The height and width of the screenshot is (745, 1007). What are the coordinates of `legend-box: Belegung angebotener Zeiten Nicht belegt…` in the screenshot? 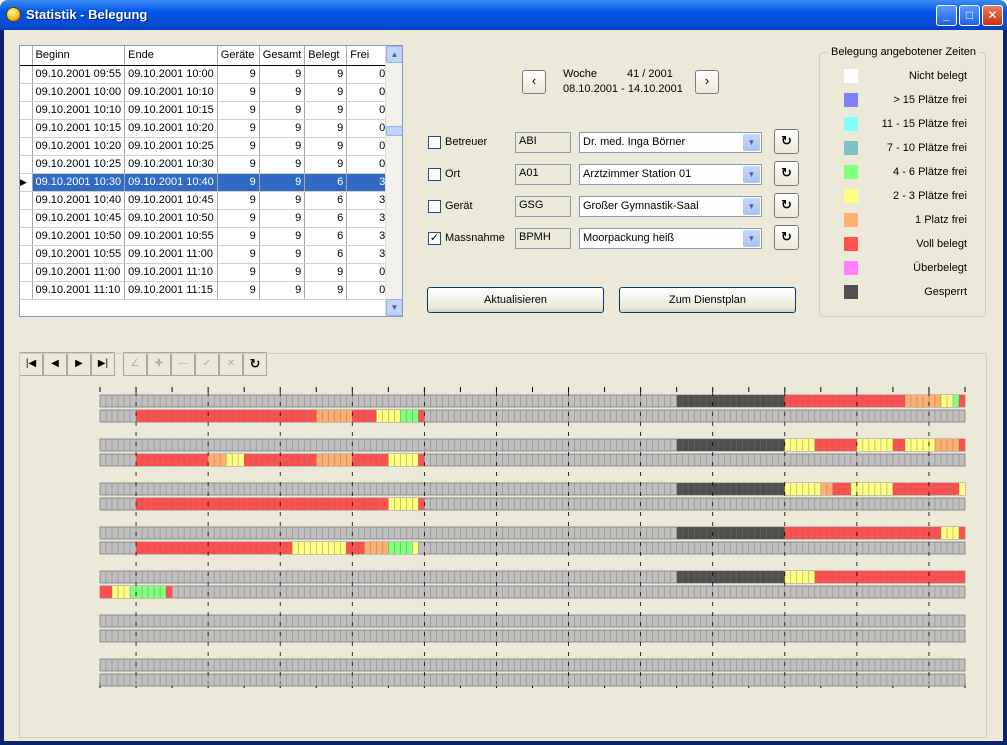 It's located at (902, 181).